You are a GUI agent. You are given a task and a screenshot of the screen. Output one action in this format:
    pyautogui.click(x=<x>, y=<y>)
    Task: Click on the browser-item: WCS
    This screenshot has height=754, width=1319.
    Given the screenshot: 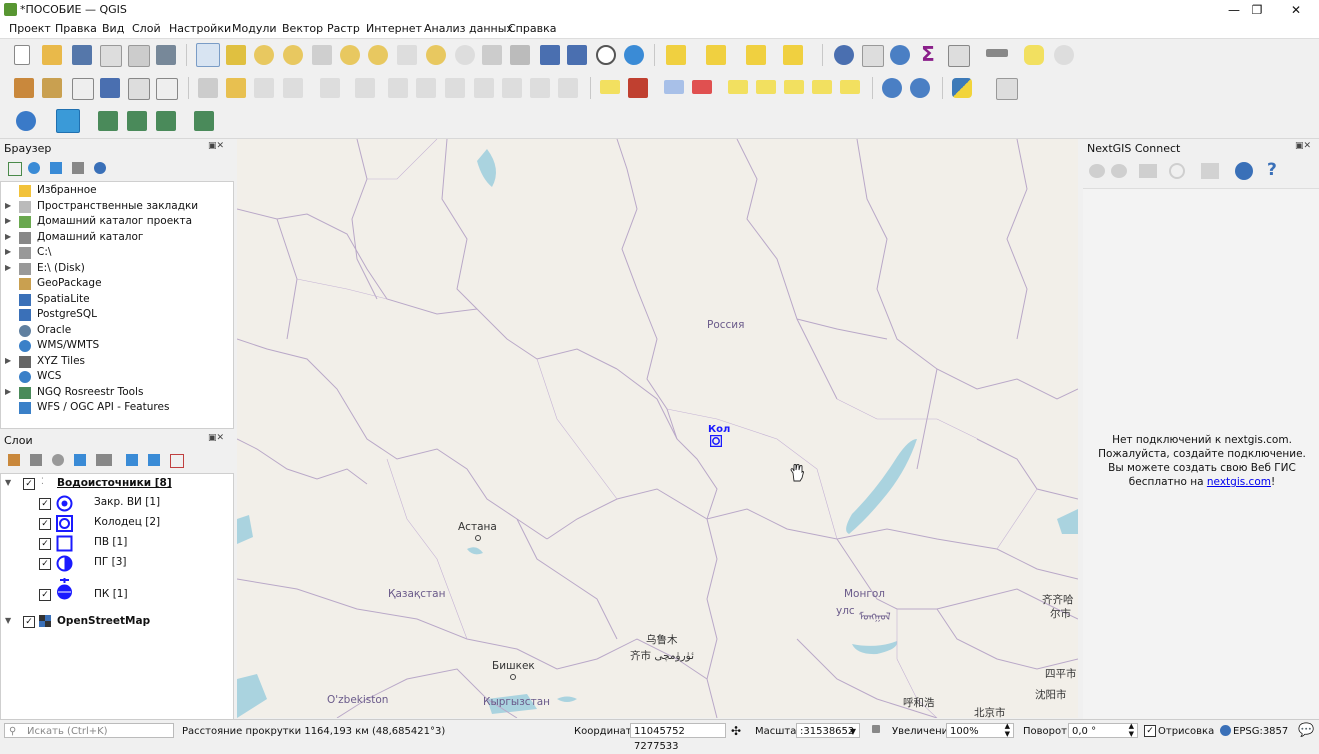 What is the action you would take?
    pyautogui.click(x=116, y=377)
    